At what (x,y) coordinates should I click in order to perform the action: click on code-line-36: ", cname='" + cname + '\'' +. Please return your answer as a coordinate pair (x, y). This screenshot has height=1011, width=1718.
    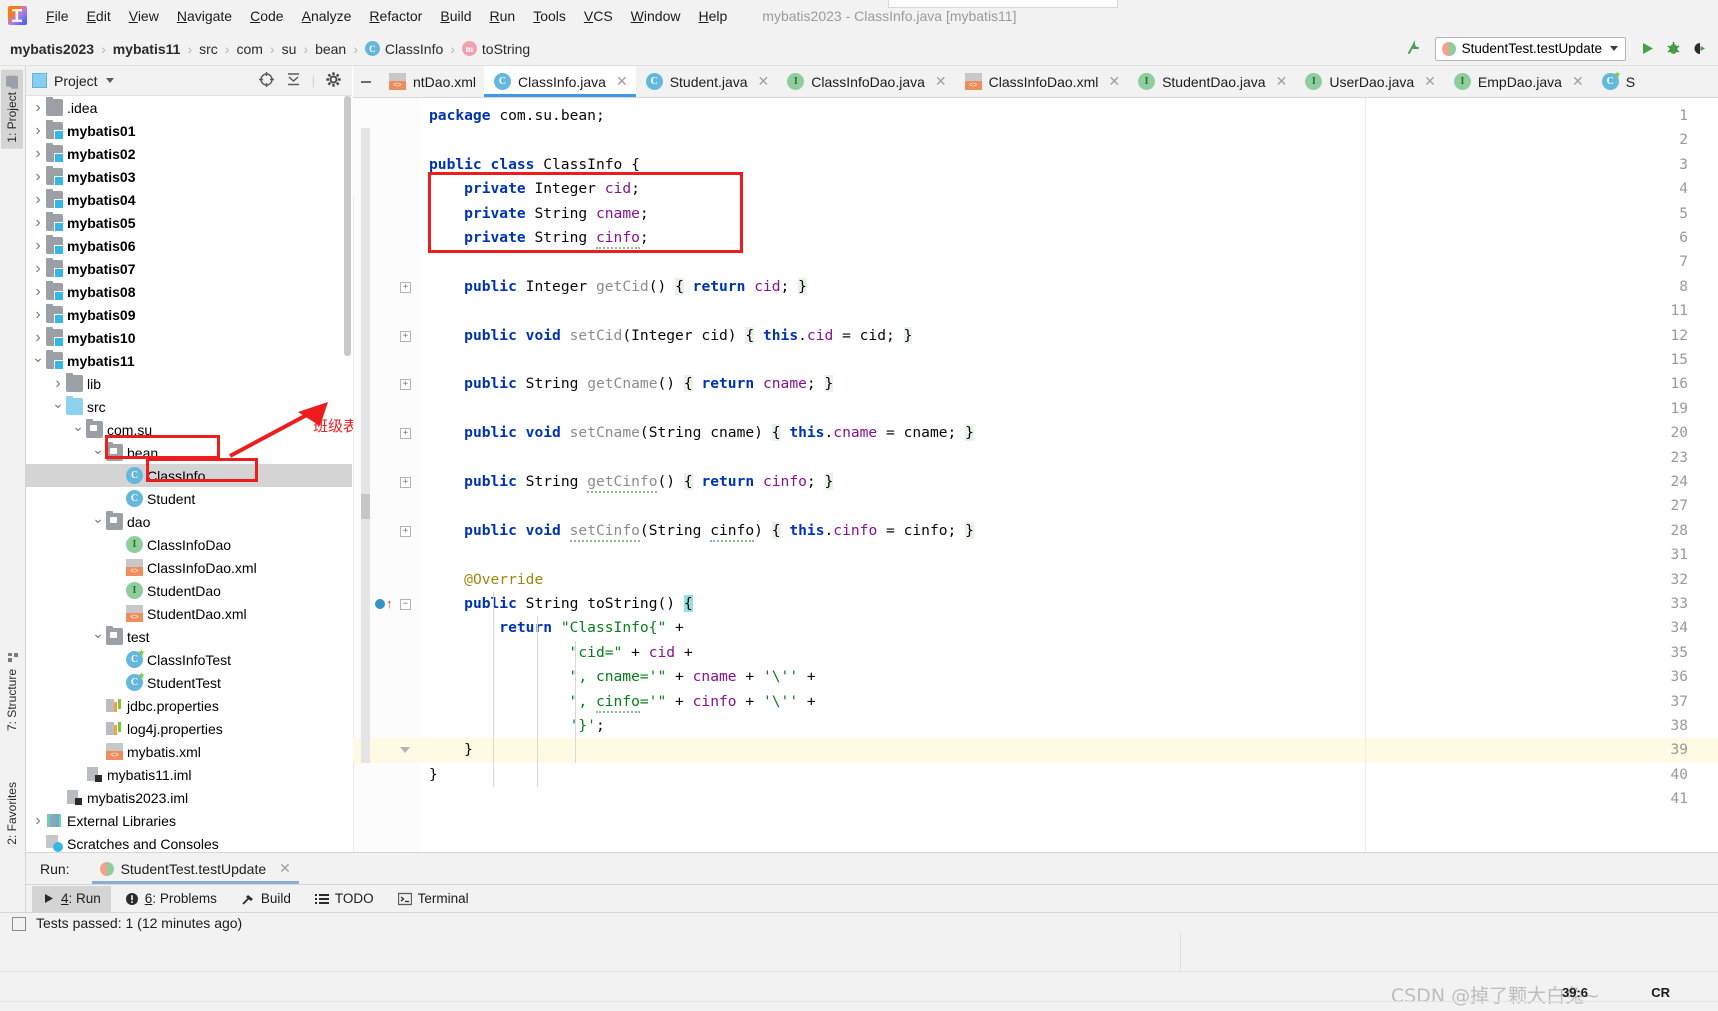
    Looking at the image, I should click on (622, 677).